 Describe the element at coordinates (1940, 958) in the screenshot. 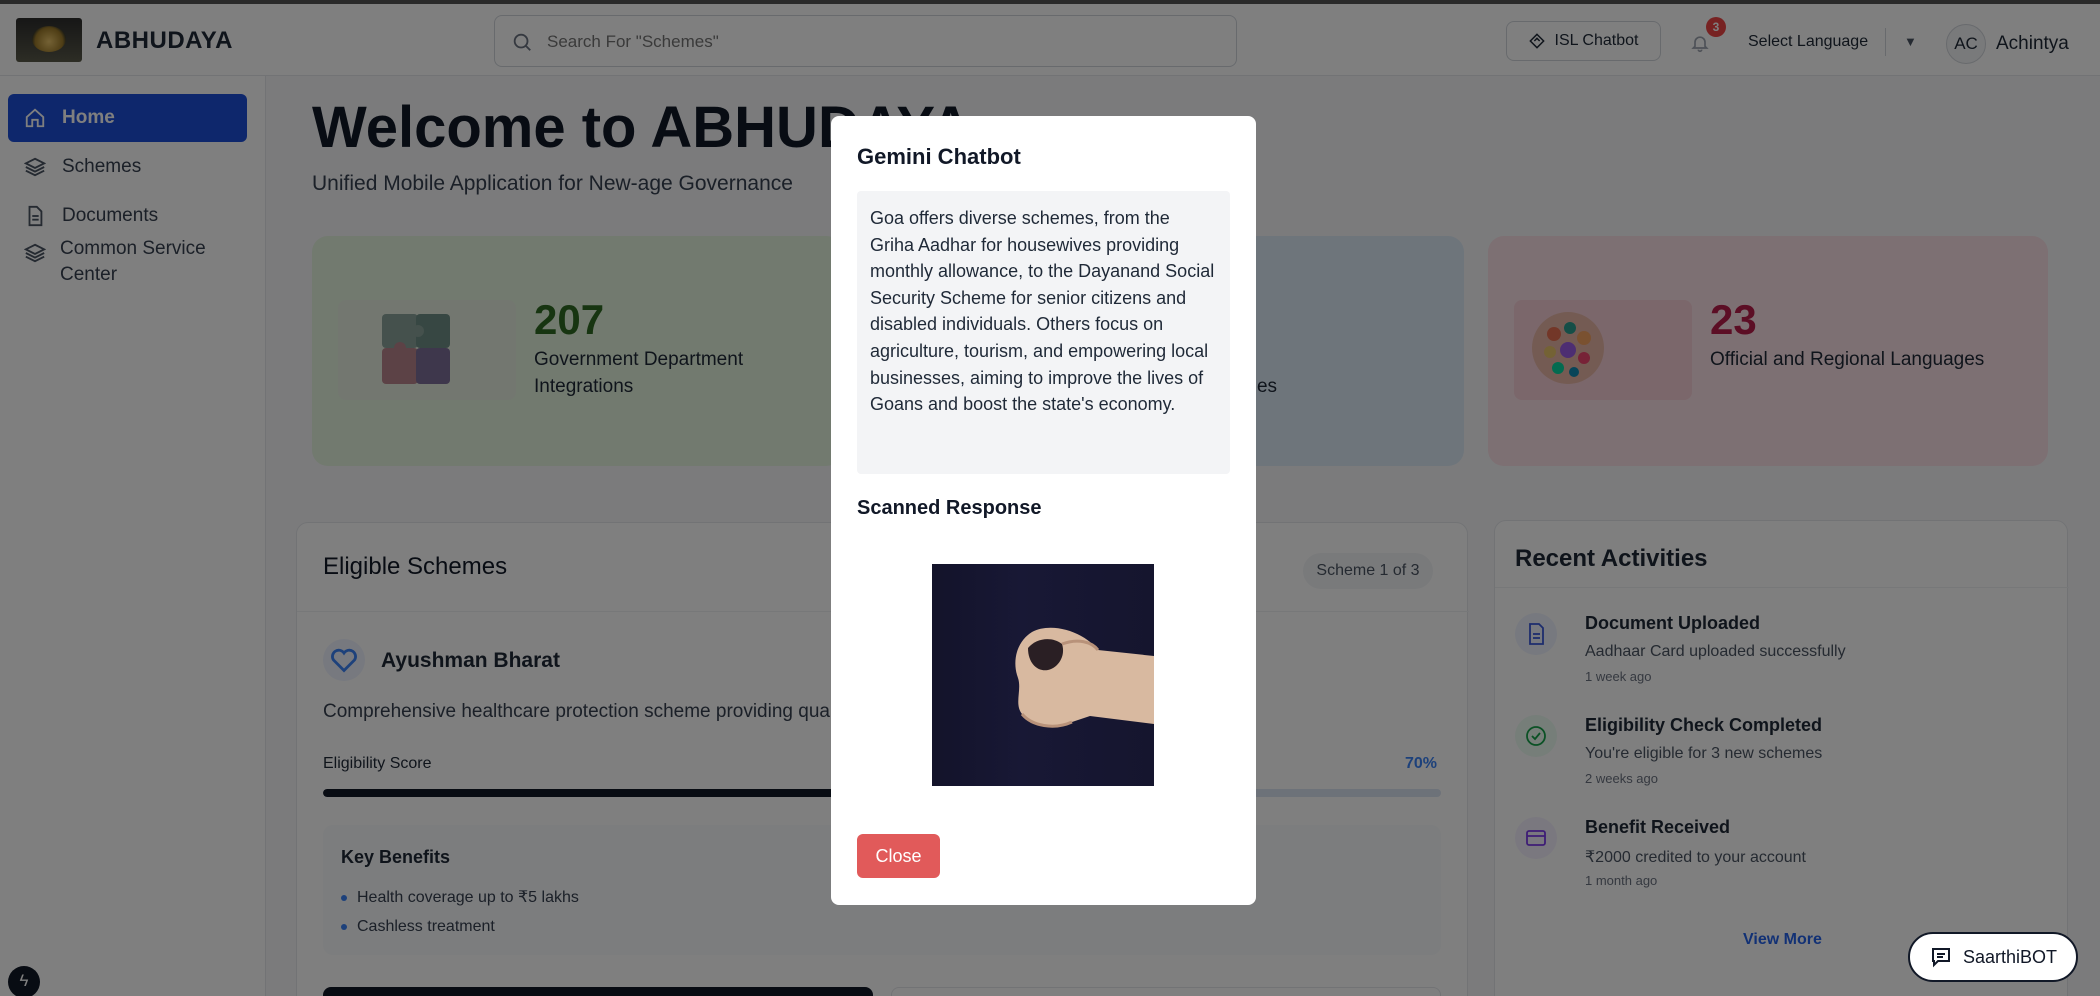

I see `chat-icon` at that location.